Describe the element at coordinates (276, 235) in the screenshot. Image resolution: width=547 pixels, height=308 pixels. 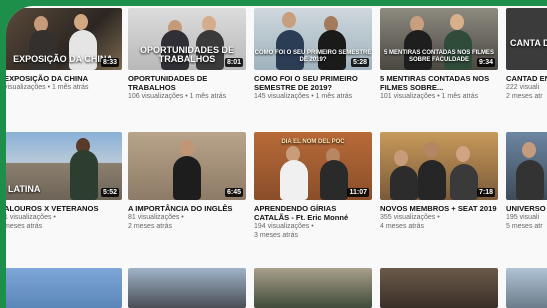
I see `video-meta-date: 3 meses atrás` at that location.